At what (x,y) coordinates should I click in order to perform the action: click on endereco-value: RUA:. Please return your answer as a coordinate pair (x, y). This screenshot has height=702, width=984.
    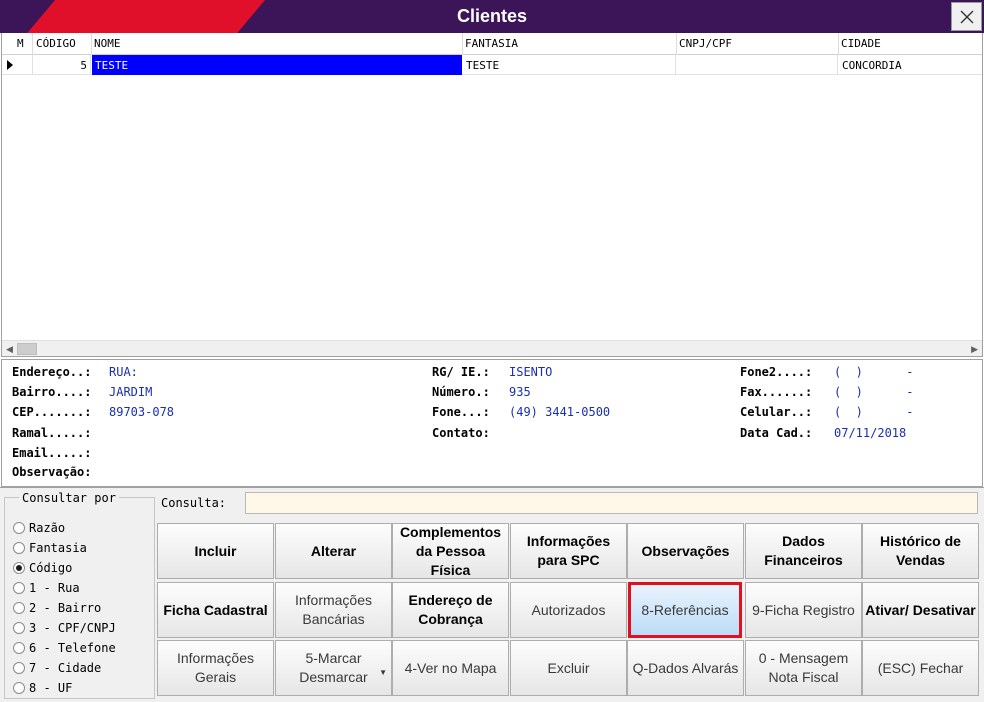
    Looking at the image, I should click on (123, 372).